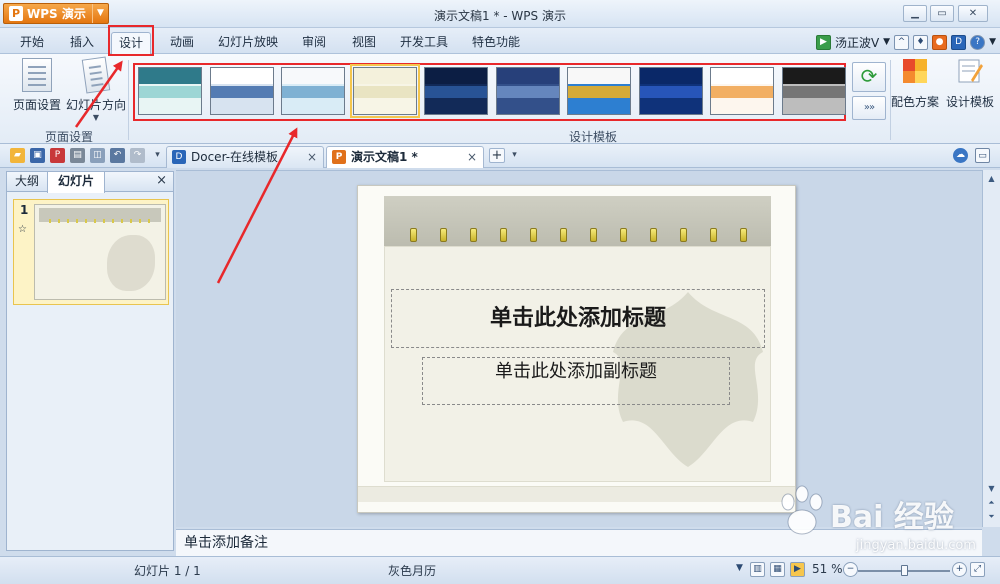 Image resolution: width=1000 pixels, height=584 pixels. What do you see at coordinates (991, 502) in the screenshot?
I see `previous-slide-icon: ⏶` at bounding box center [991, 502].